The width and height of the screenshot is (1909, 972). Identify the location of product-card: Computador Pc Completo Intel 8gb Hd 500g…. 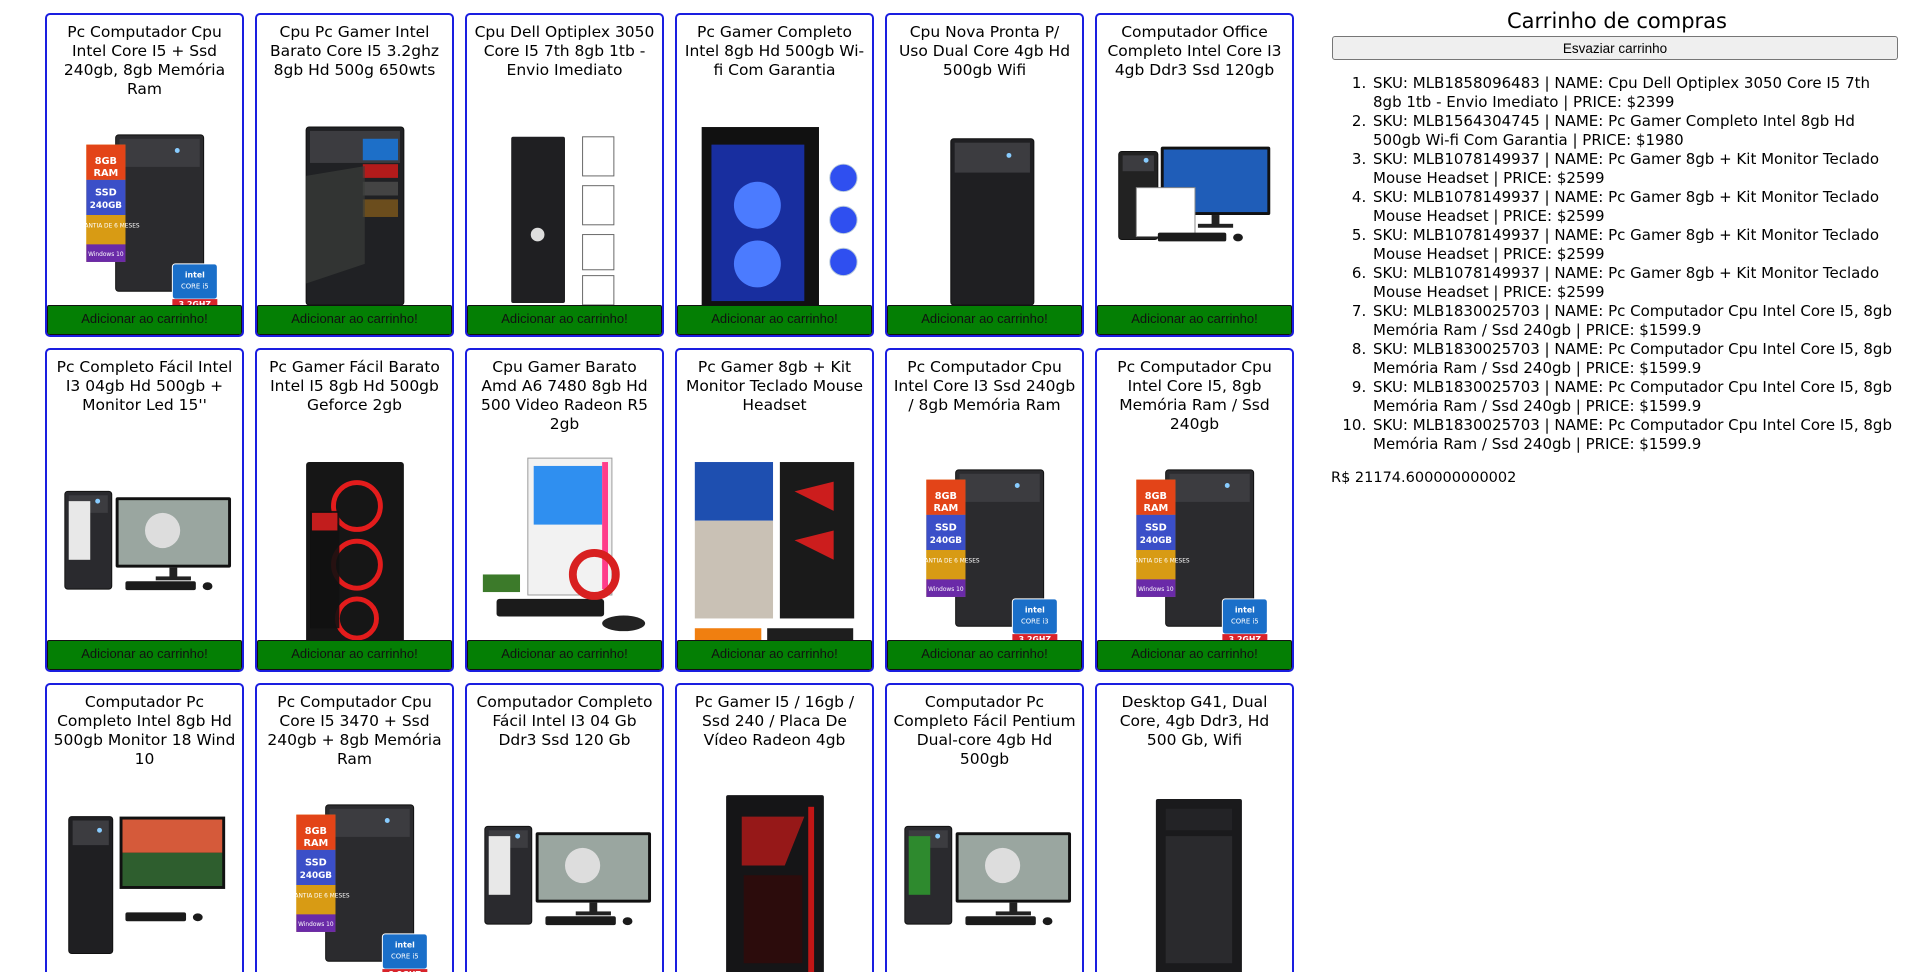
(144, 827).